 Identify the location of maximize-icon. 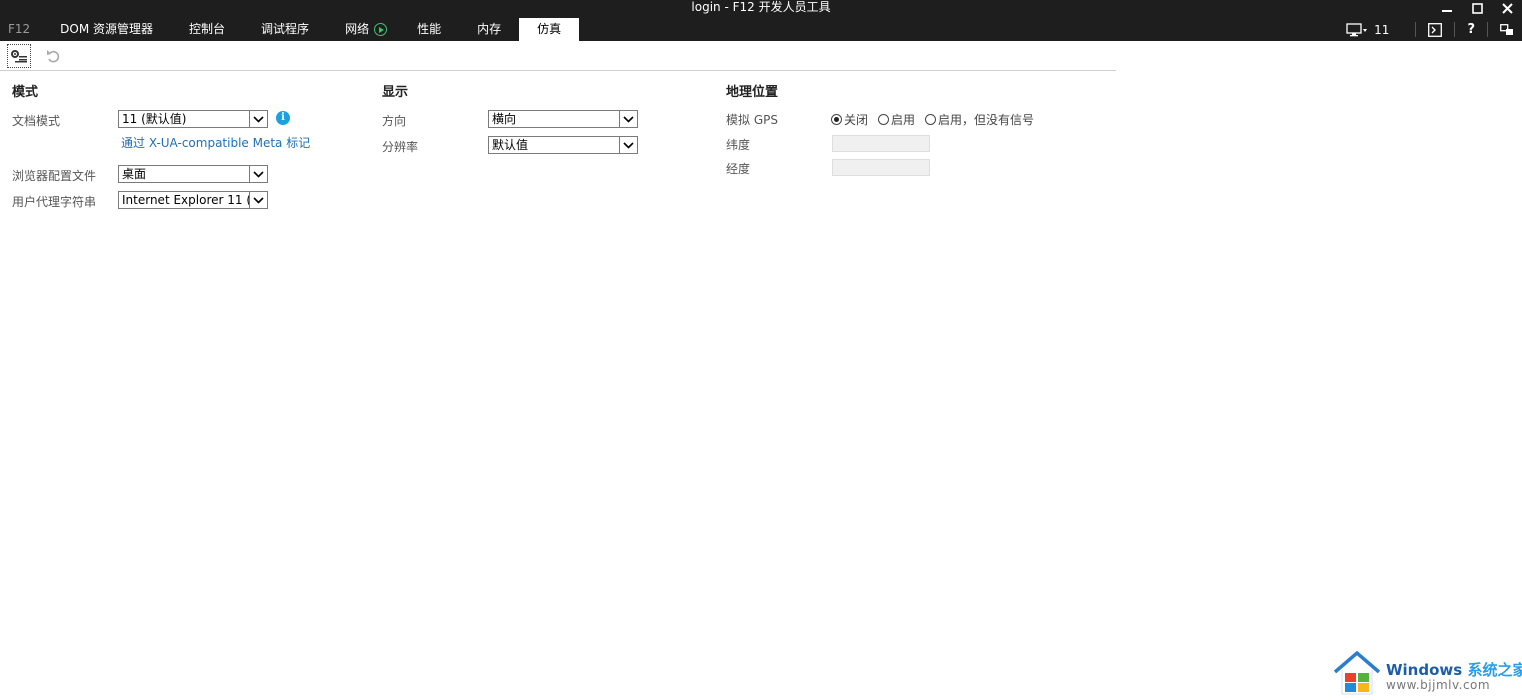
(1477, 8).